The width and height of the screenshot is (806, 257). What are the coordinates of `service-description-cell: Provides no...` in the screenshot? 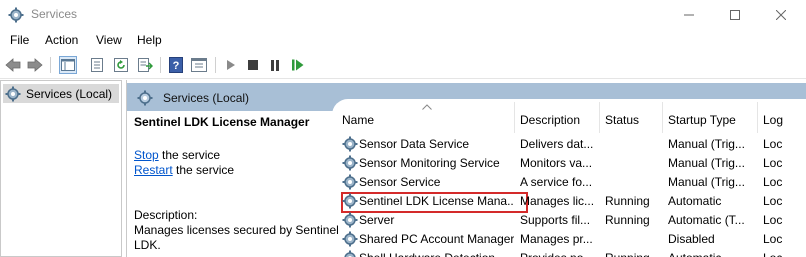 It's located at (559, 254).